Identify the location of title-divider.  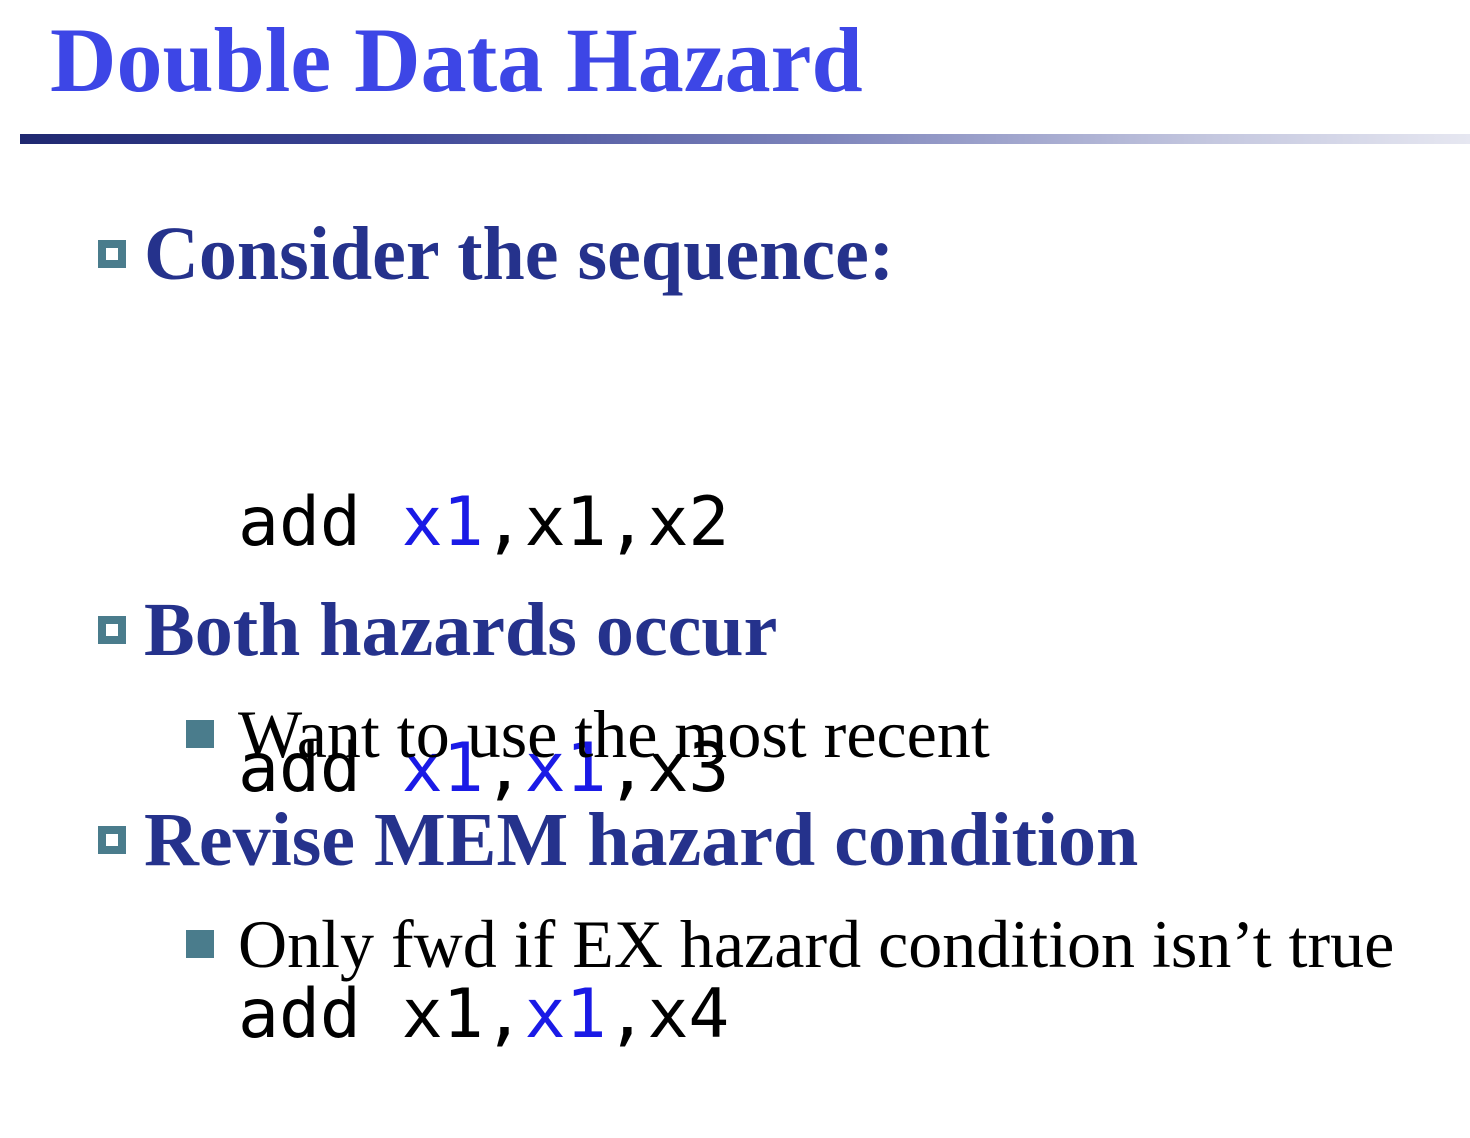
(745, 139).